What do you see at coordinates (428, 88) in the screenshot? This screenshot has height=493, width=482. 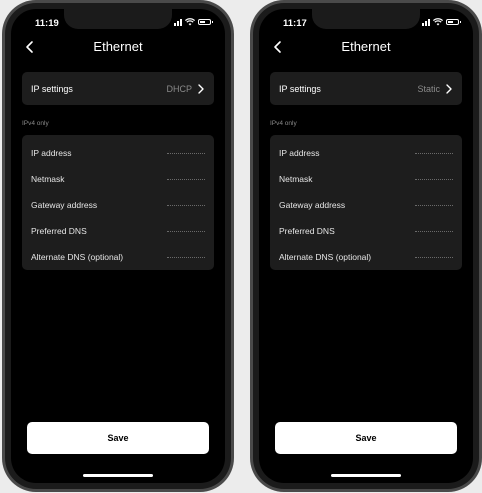 I see `ip-settings-value: Static` at bounding box center [428, 88].